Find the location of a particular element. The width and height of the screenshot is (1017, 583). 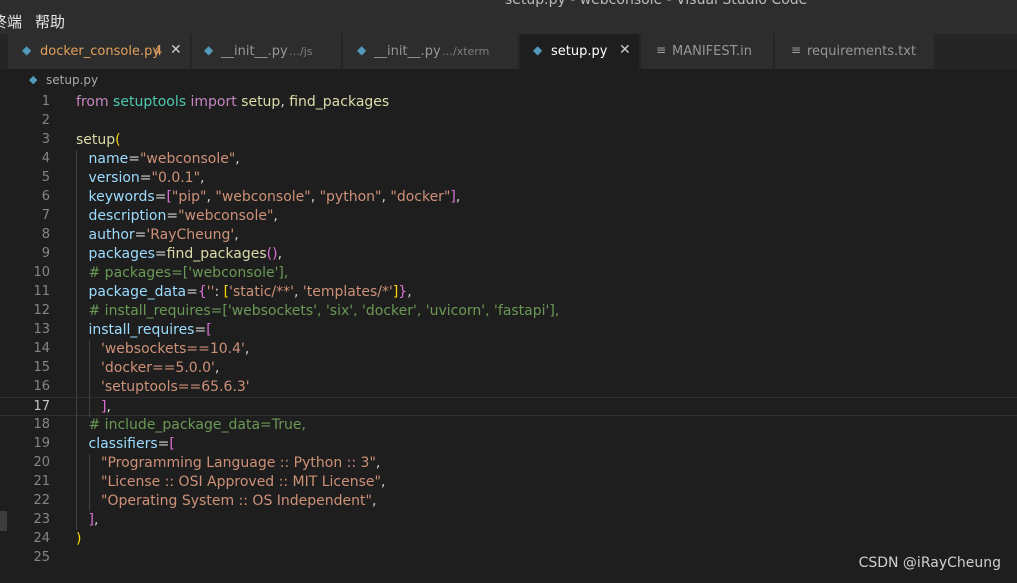

code-text: install_requires=[ is located at coordinates (150, 330).